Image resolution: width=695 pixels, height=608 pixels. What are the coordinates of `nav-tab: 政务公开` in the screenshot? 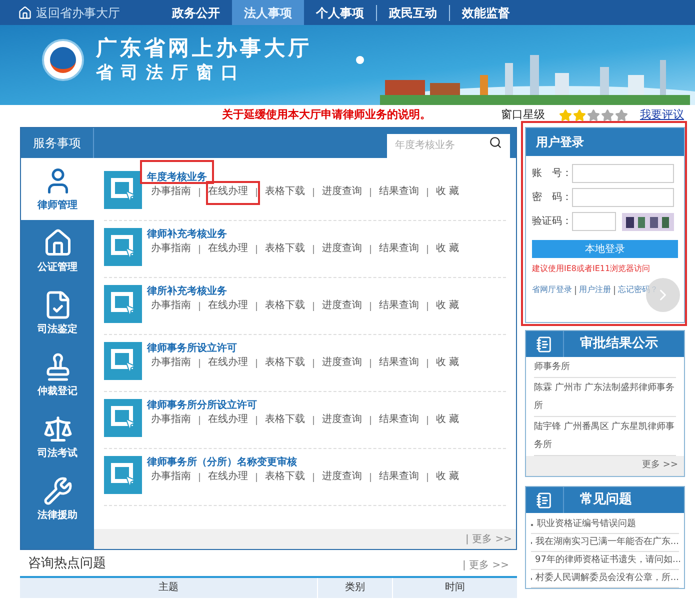 It's located at (196, 12).